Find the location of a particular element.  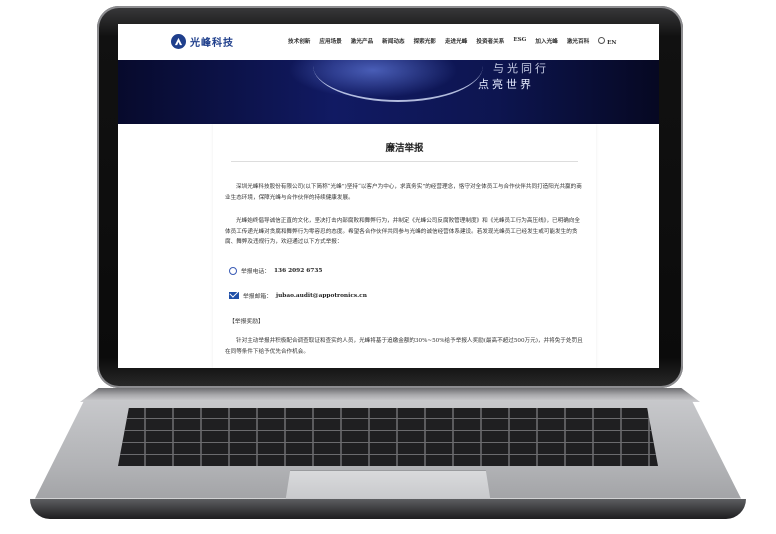

nav-item-tech: 技术创新 is located at coordinates (299, 41).